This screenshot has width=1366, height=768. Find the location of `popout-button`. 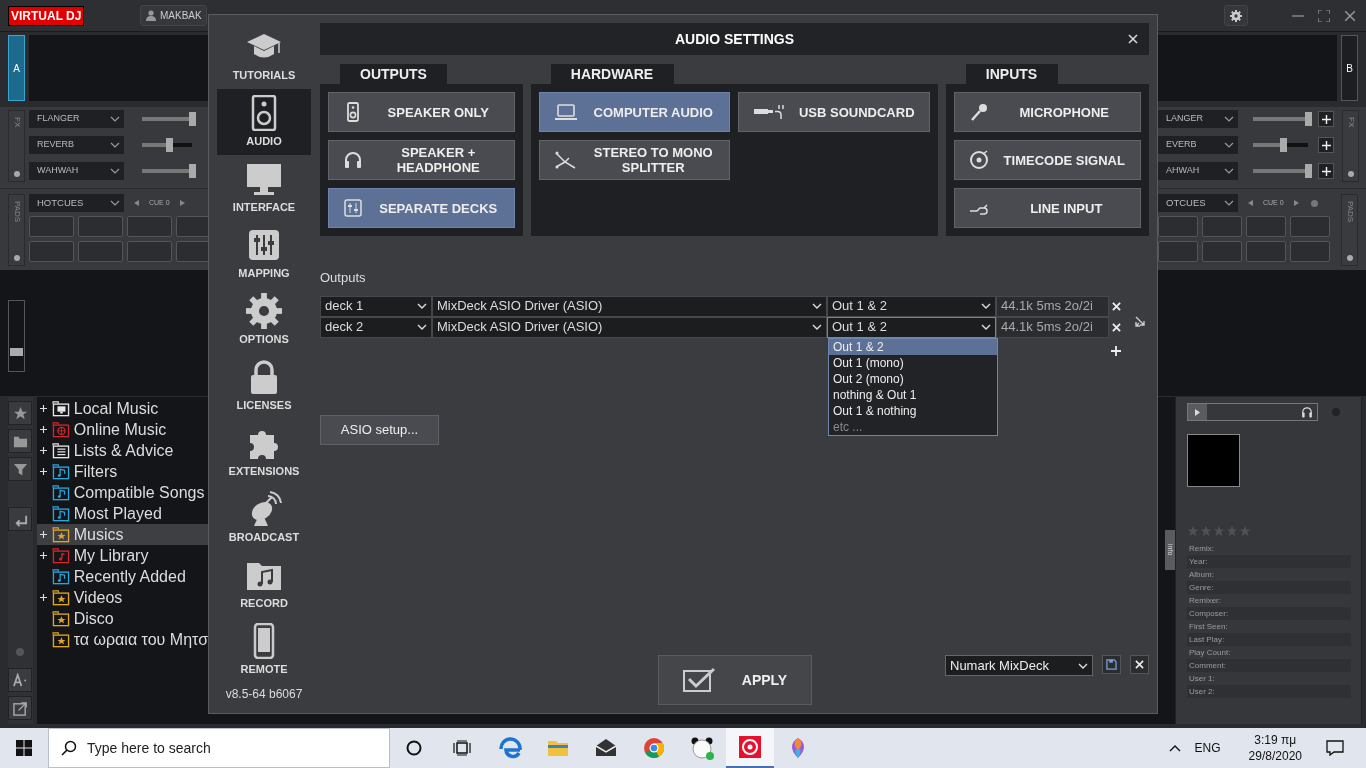

popout-button is located at coordinates (20, 708).